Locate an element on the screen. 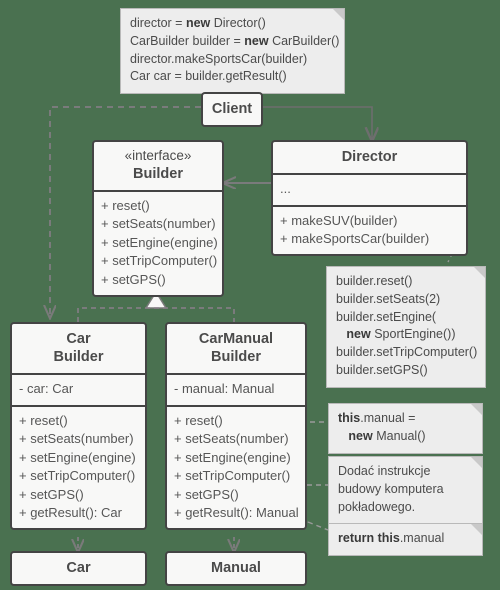 The width and height of the screenshot is (500, 590). builder-interface-title: «interface» Builder is located at coordinates (158, 166).